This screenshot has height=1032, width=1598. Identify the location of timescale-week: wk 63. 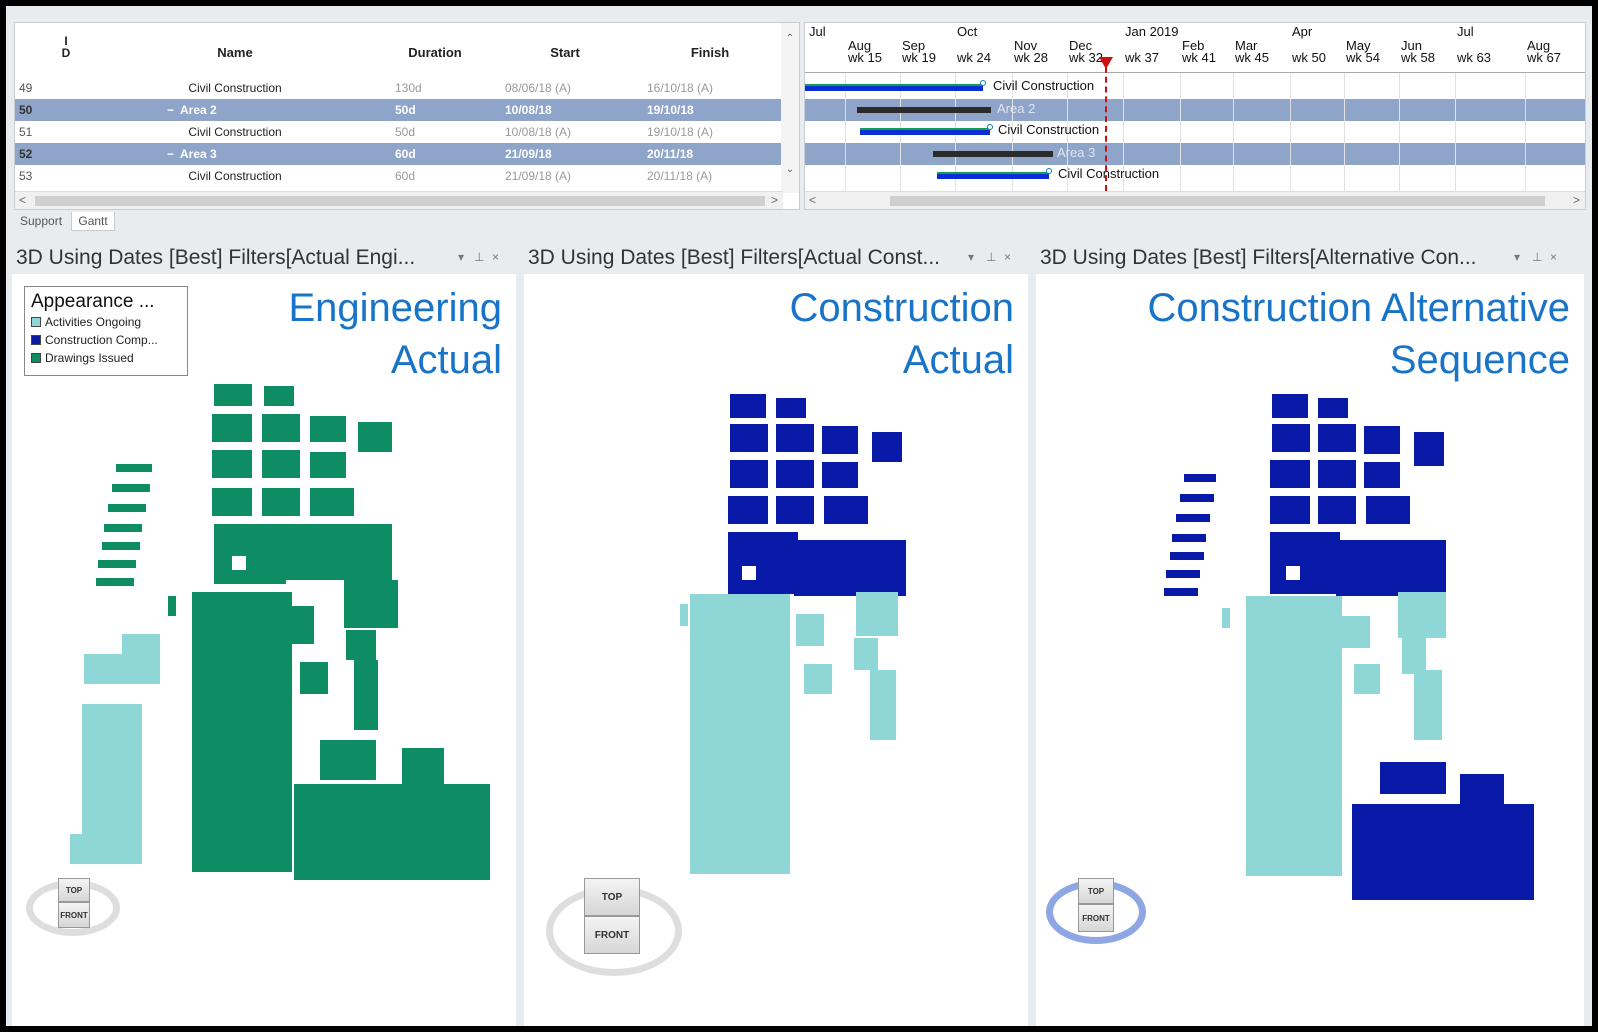
(1474, 57).